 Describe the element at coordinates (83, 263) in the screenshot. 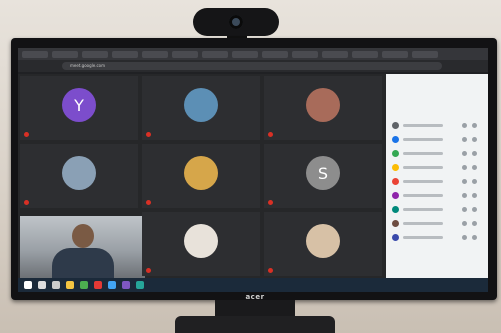

I see `person-body` at that location.